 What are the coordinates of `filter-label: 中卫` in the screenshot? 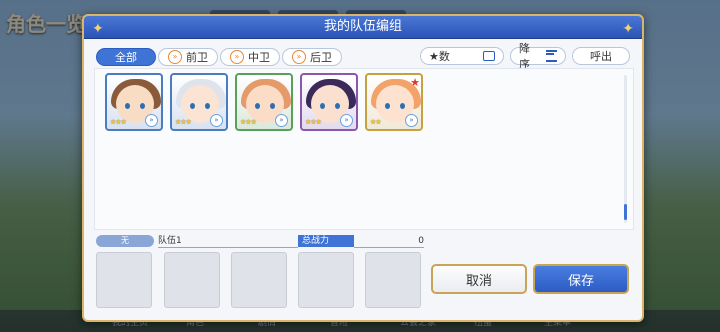 It's located at (259, 57).